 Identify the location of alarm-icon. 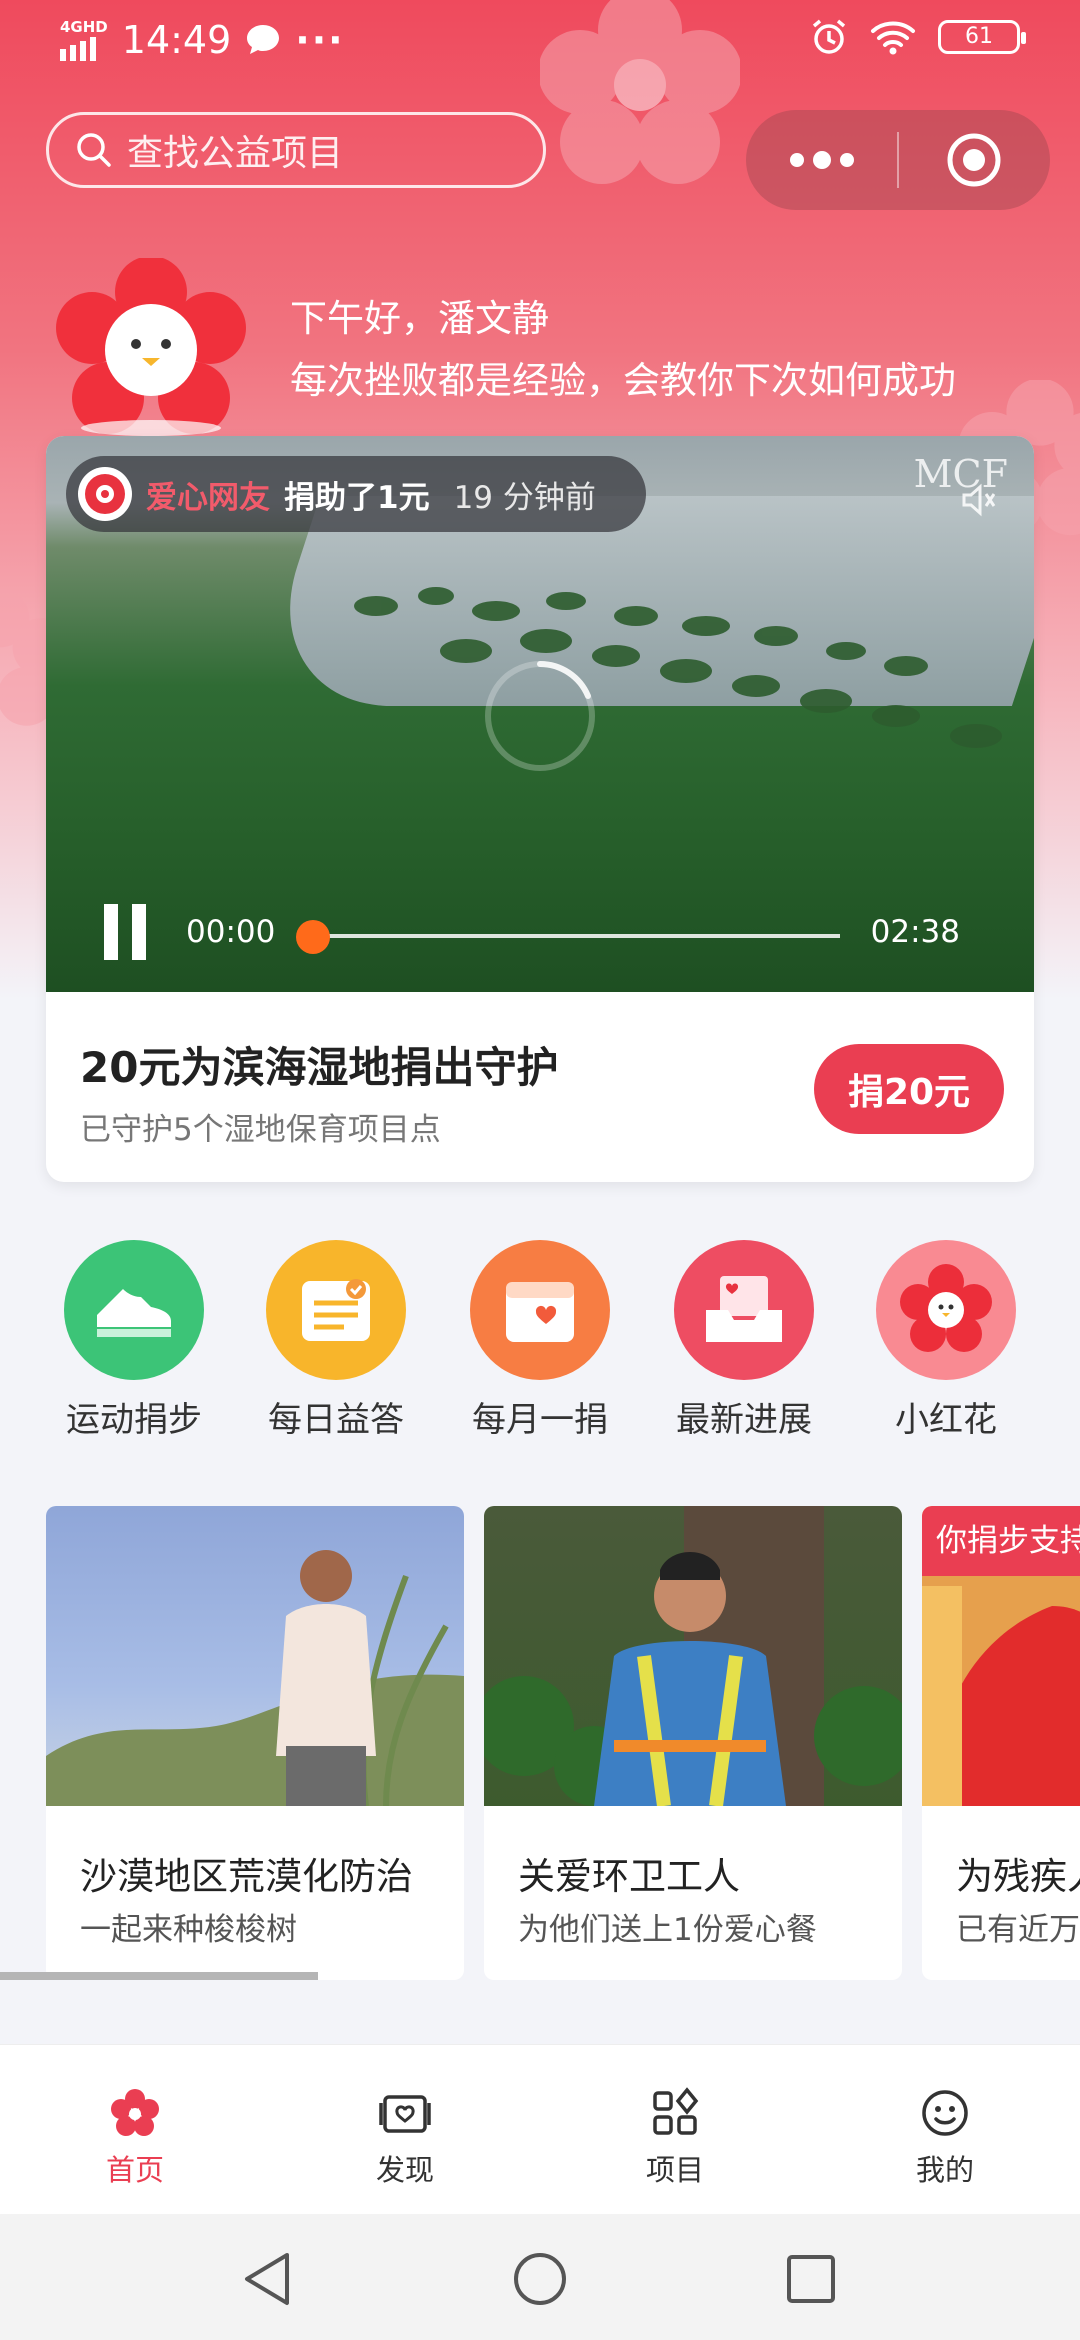
(829, 36).